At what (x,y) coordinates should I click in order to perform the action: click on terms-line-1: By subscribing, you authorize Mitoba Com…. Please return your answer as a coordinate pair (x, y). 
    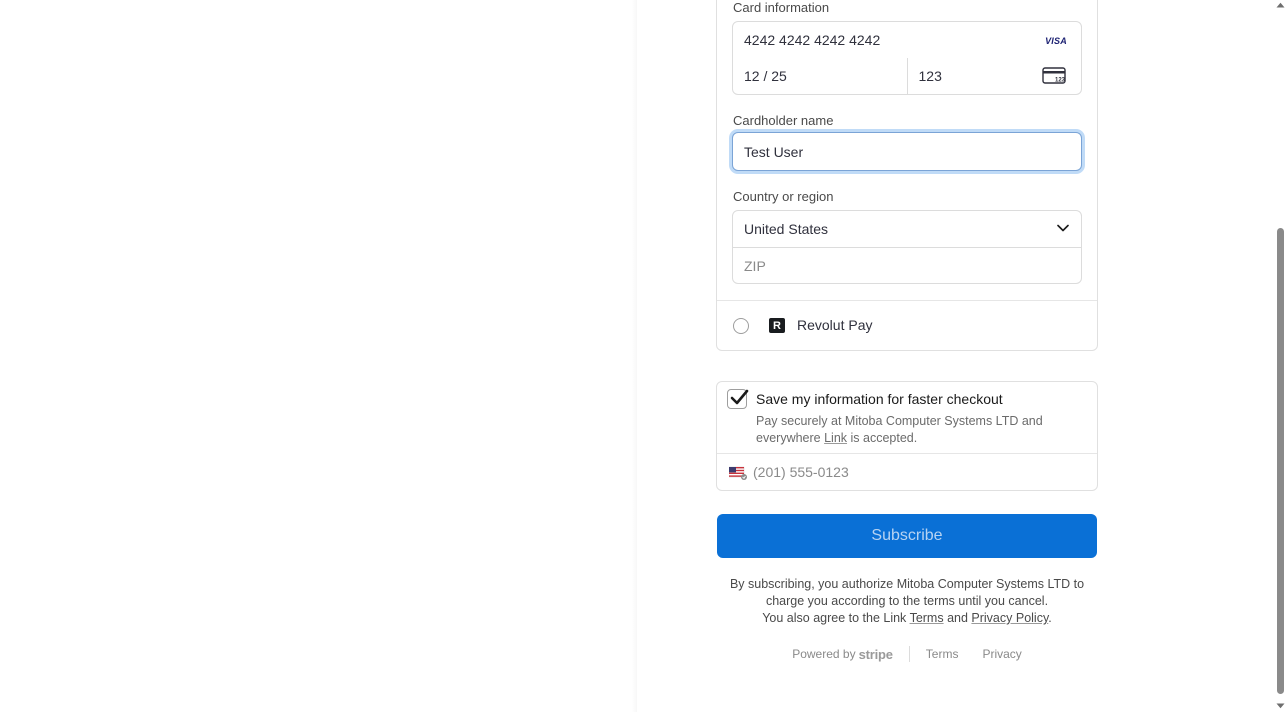
    Looking at the image, I should click on (907, 592).